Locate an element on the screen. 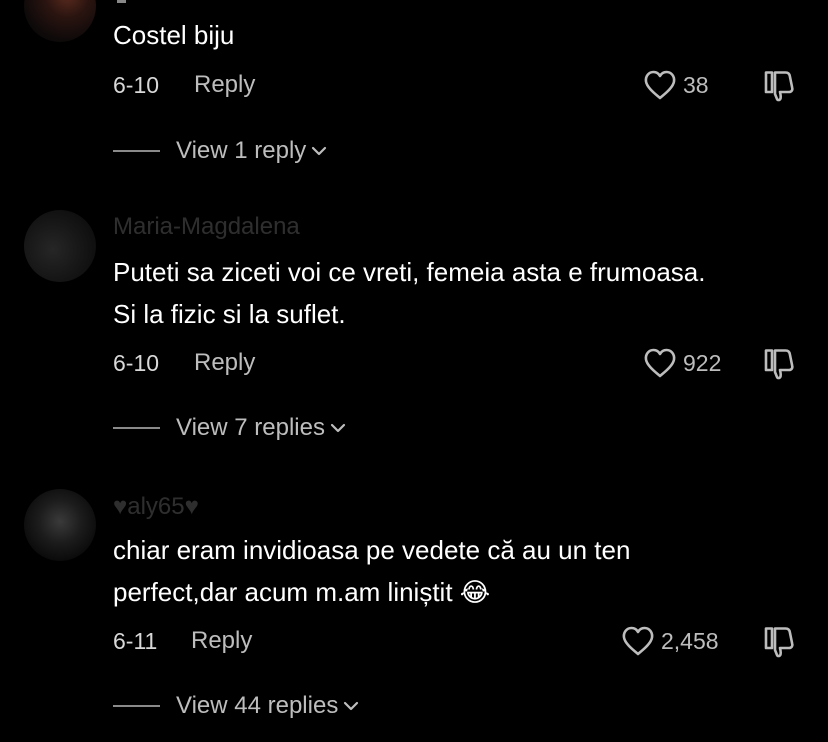 The image size is (828, 742). like-count: 2,458 is located at coordinates (690, 640).